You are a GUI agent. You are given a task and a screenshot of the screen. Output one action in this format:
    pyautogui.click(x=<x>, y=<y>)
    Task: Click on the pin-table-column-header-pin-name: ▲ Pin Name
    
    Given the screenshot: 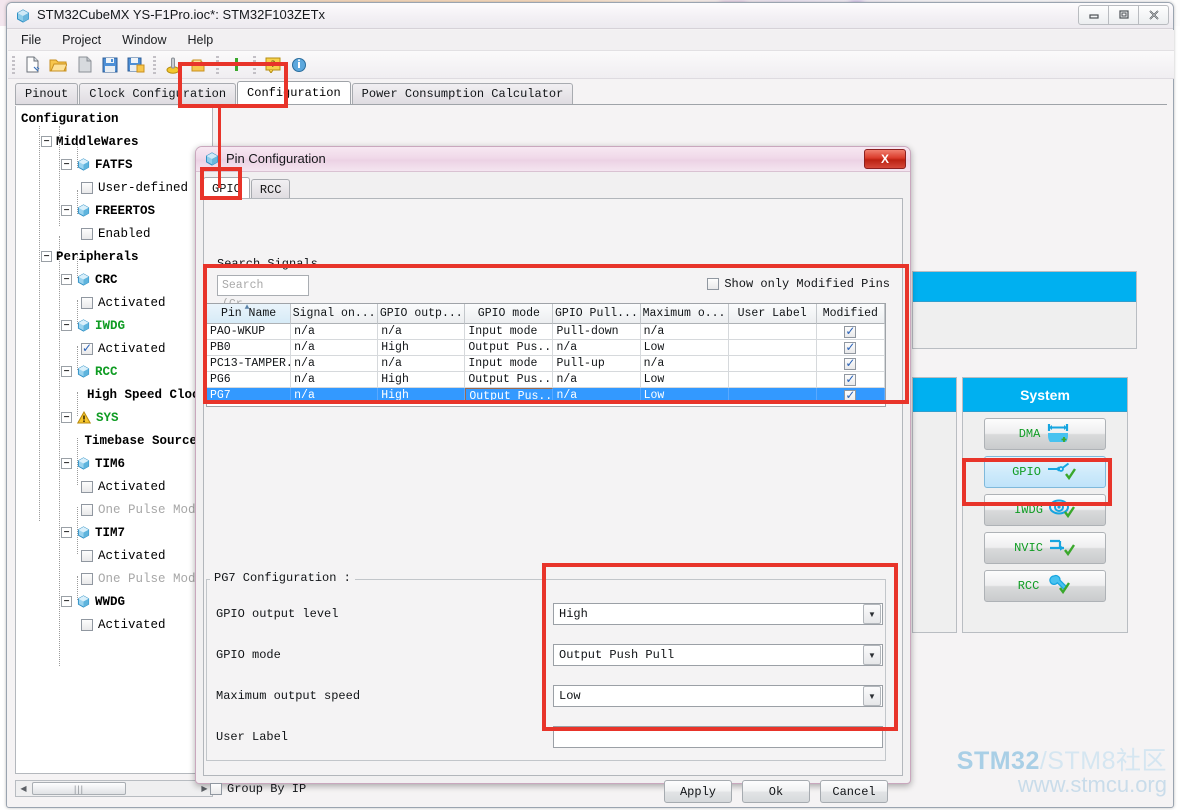 What is the action you would take?
    pyautogui.click(x=249, y=314)
    